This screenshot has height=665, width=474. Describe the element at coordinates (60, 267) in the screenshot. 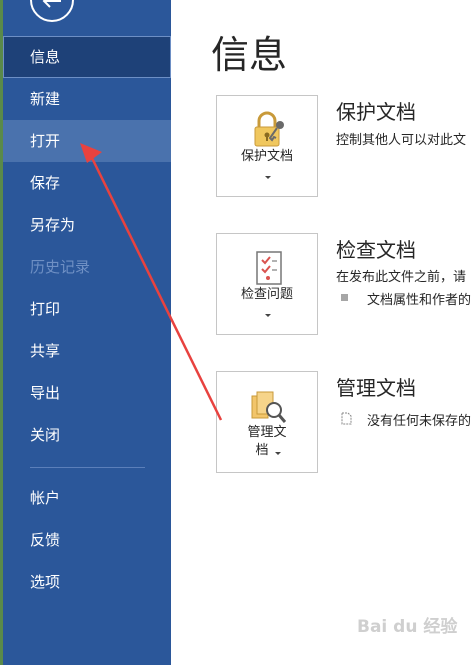

I see `nav-item-history: 历史记录` at that location.